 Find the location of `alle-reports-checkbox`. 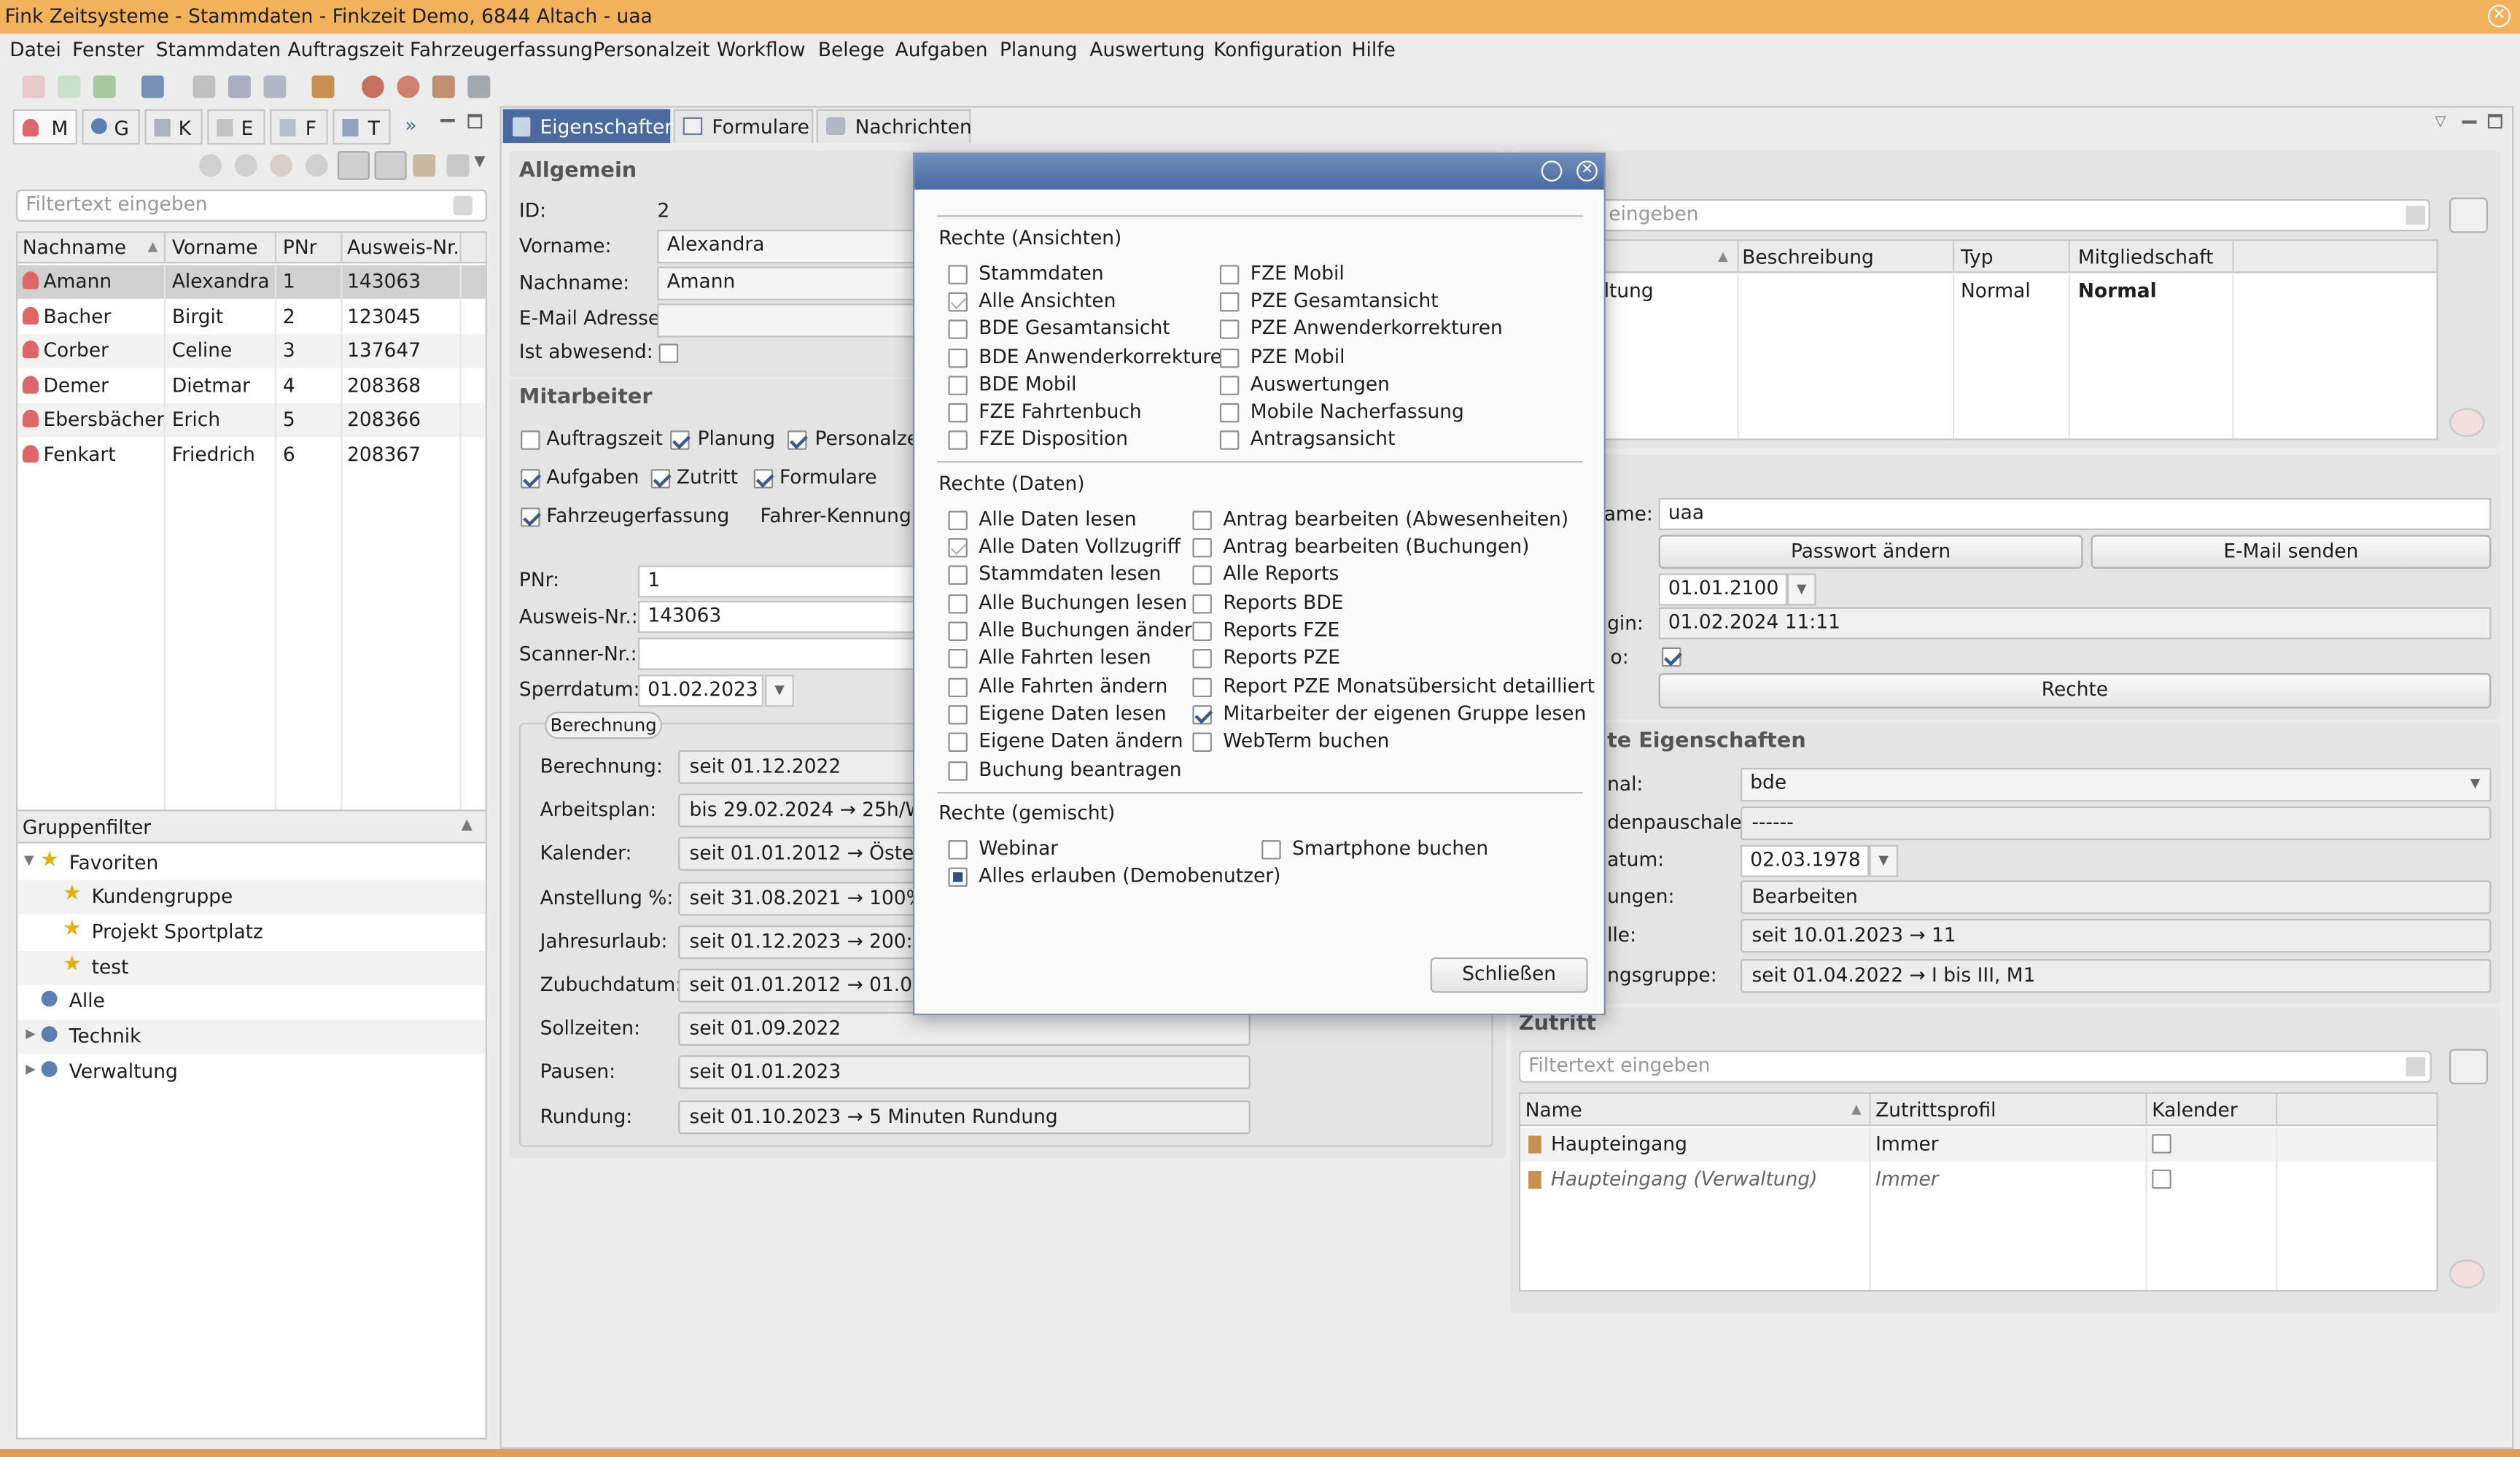

alle-reports-checkbox is located at coordinates (1202, 575).